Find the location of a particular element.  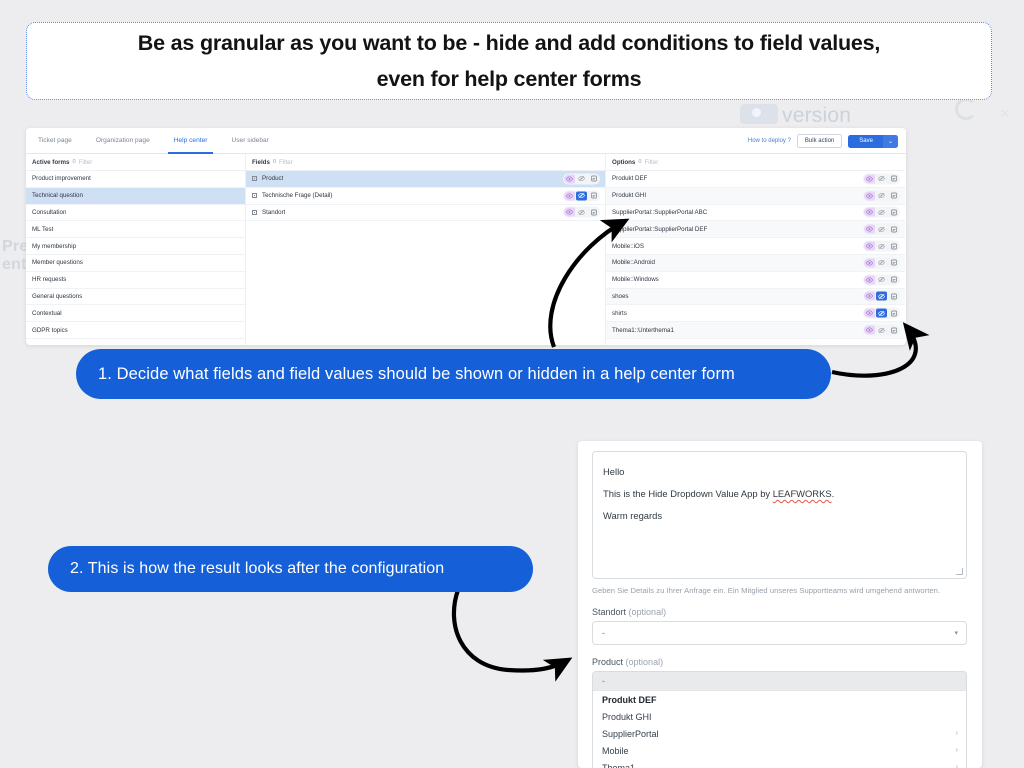

save-button: Save is located at coordinates (866, 141).